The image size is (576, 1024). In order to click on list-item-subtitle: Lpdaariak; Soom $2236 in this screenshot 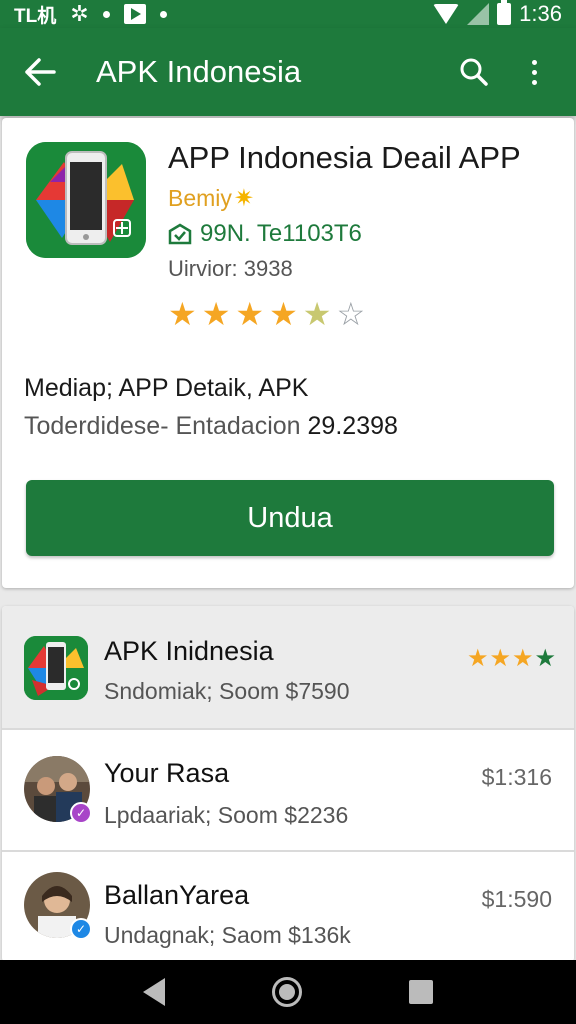, I will do `click(226, 815)`.